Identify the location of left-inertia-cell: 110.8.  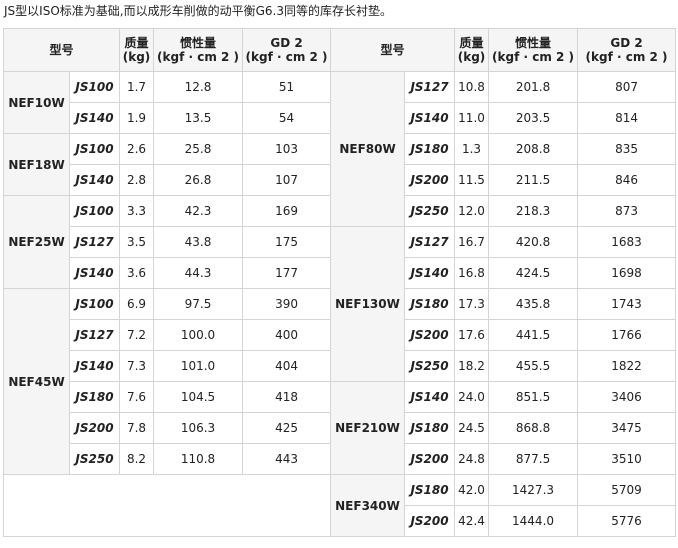
(198, 459).